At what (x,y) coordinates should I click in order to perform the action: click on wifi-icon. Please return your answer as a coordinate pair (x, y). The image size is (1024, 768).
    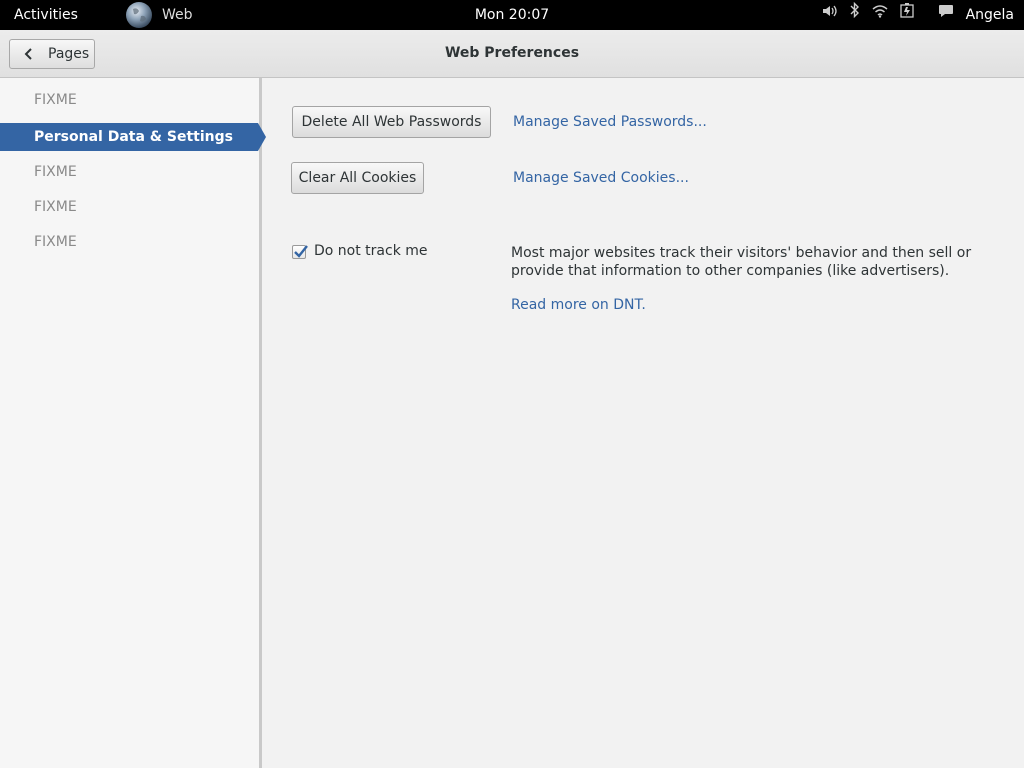
    Looking at the image, I should click on (880, 15).